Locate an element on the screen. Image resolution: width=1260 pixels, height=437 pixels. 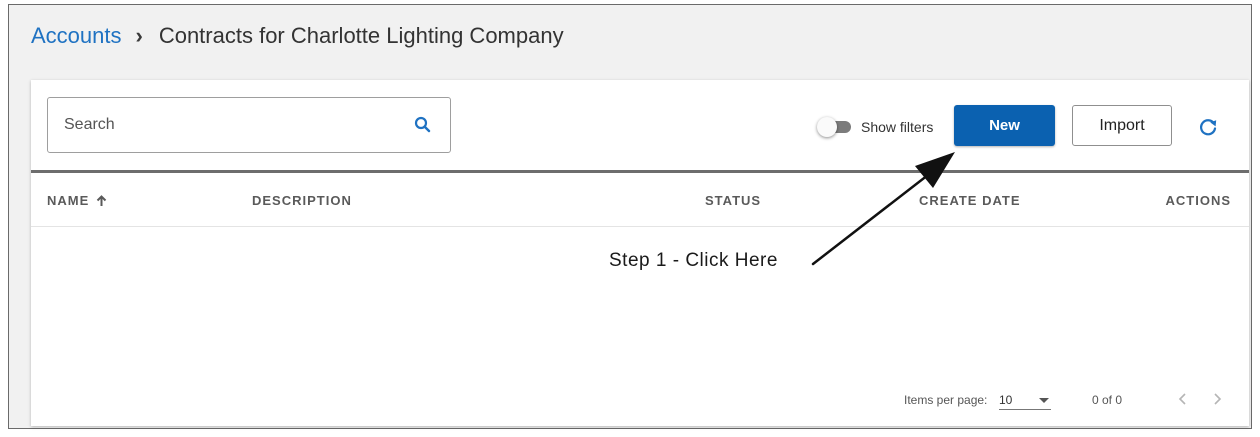
next-page-icon is located at coordinates (1217, 399).